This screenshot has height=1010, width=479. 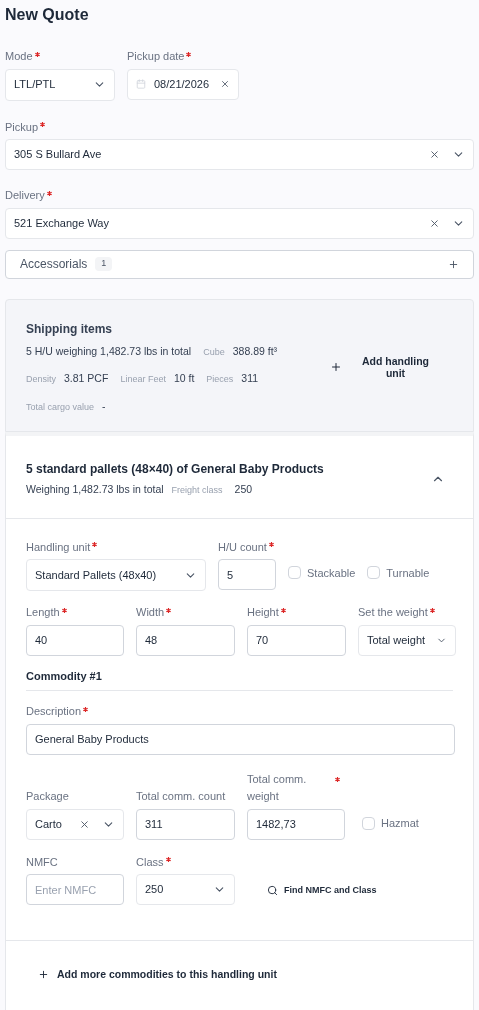 What do you see at coordinates (157, 975) in the screenshot?
I see `add-commodity-button: Add more commodities to this handling unit` at bounding box center [157, 975].